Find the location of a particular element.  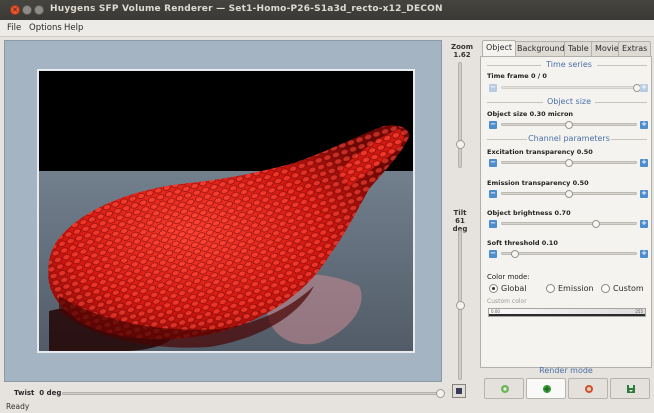

render-quality-button is located at coordinates (546, 388).